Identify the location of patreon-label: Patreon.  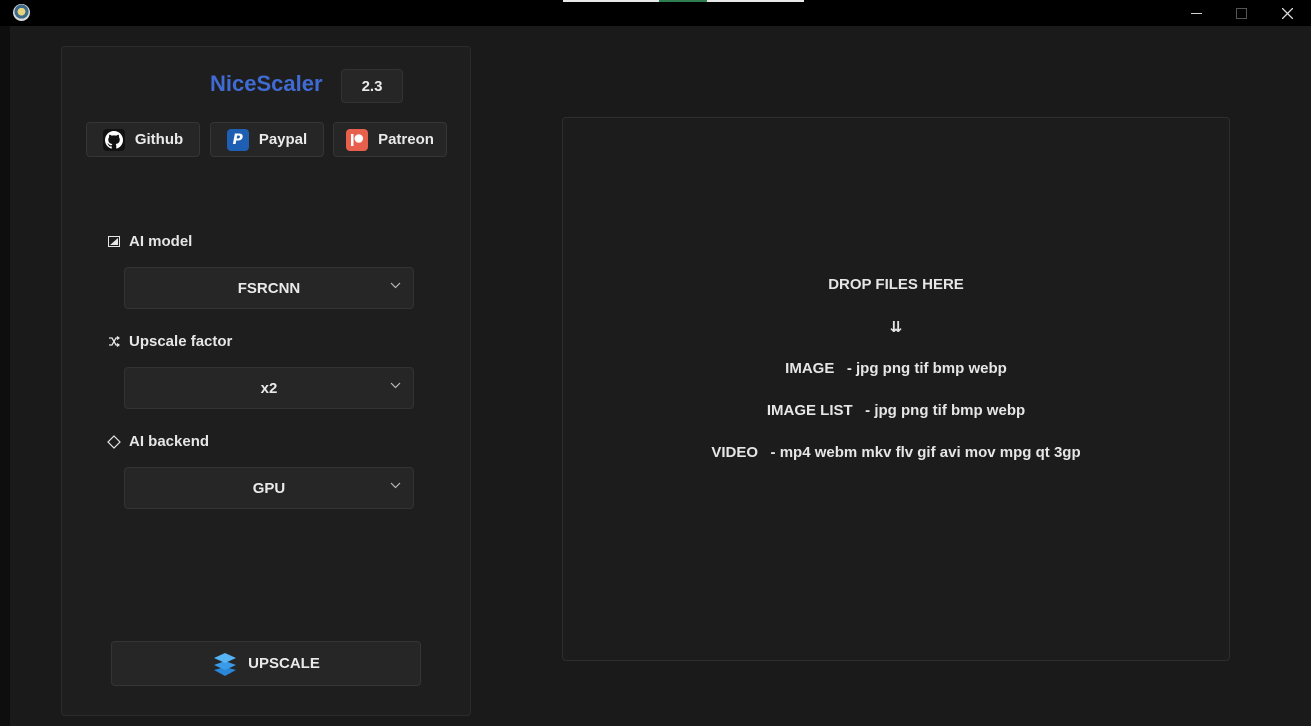
(406, 139).